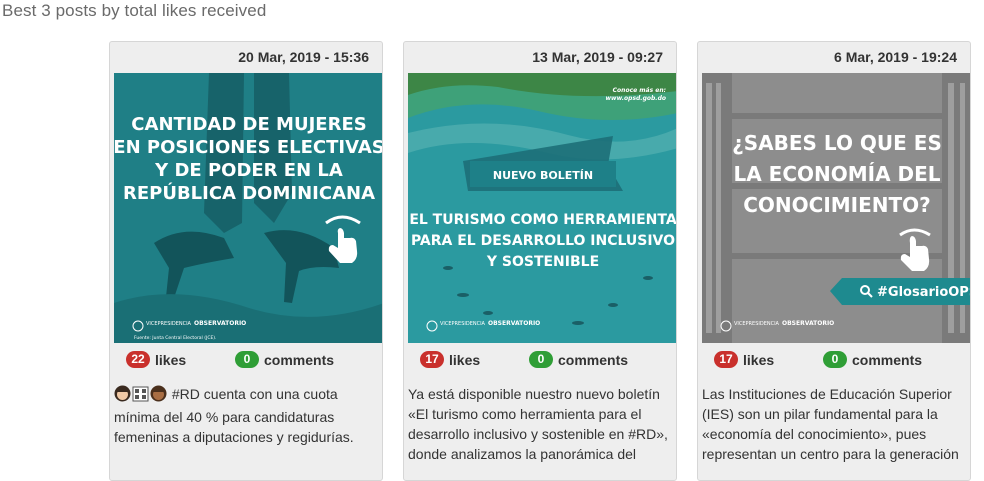 The width and height of the screenshot is (984, 481). I want to click on image-headline: EN POSICIONES ELECTIVAS, so click(248, 147).